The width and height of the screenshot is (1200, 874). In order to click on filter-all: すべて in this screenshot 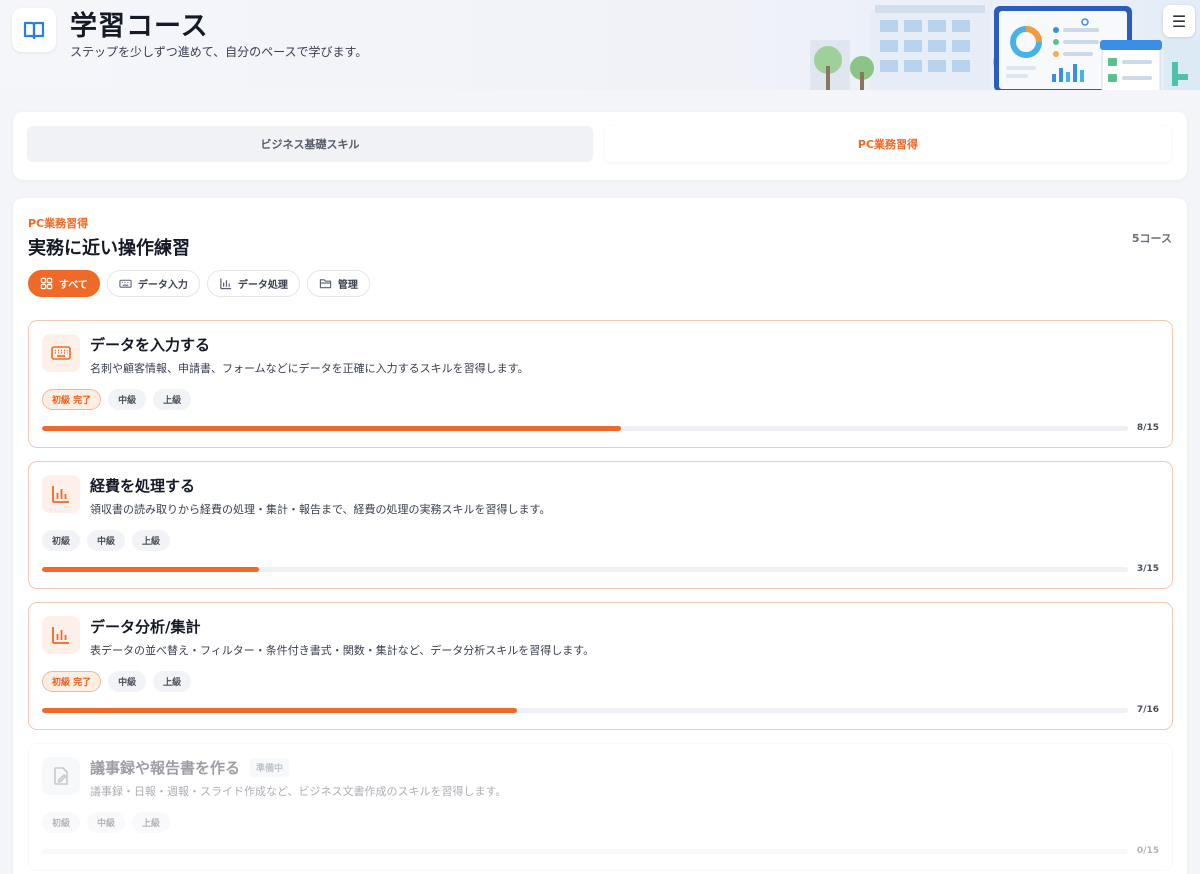, I will do `click(64, 283)`.